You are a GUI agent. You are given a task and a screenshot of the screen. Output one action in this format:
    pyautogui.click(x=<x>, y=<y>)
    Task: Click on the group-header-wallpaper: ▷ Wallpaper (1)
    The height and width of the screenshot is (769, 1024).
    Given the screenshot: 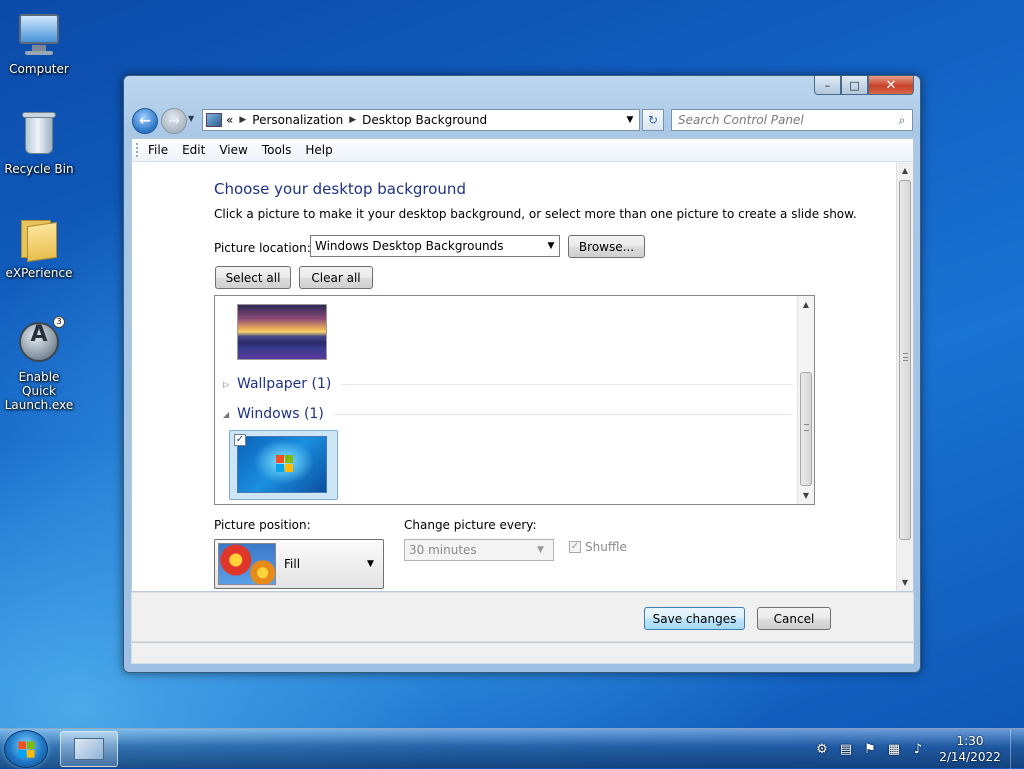 What is the action you would take?
    pyautogui.click(x=508, y=384)
    